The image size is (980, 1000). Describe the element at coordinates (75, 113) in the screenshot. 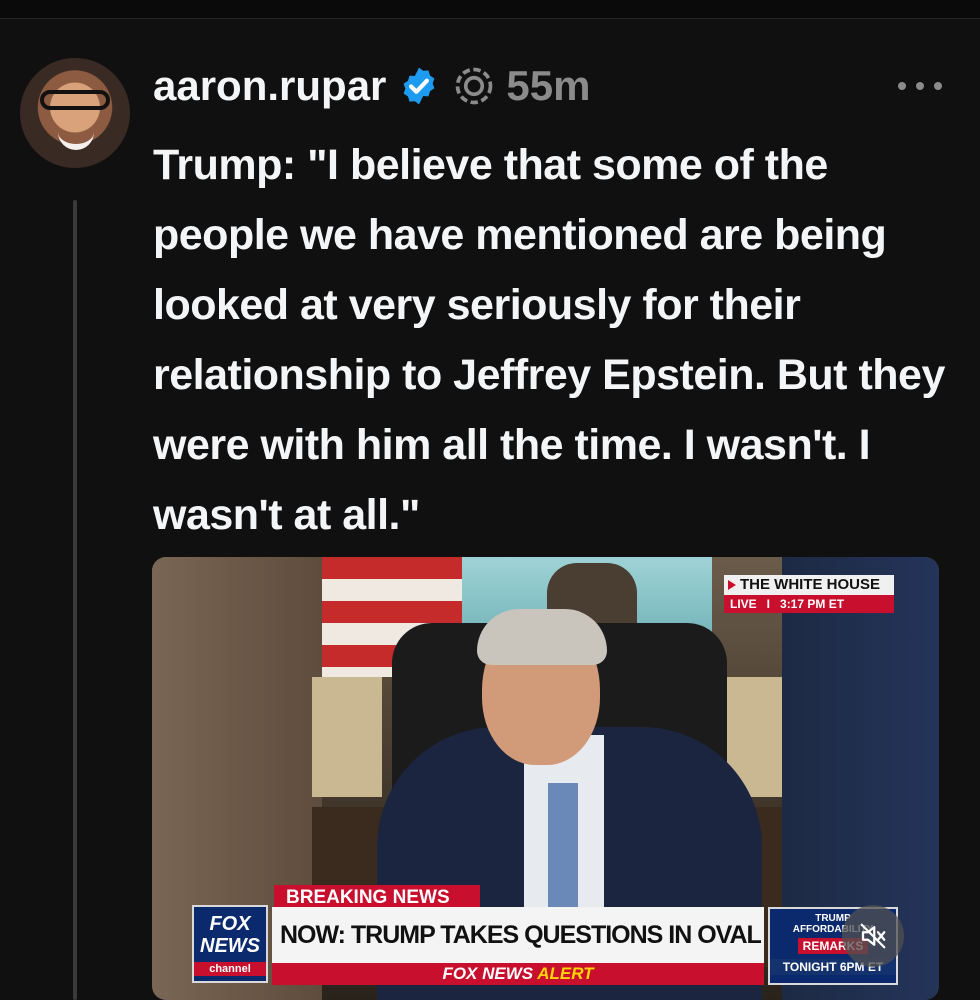

I see `avatar` at that location.